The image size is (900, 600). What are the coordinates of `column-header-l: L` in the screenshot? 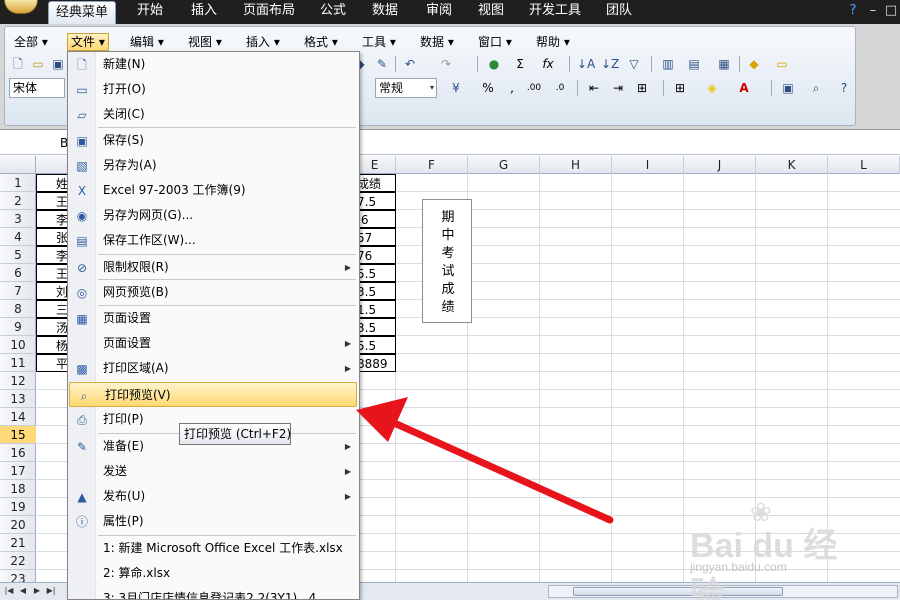 It's located at (864, 165).